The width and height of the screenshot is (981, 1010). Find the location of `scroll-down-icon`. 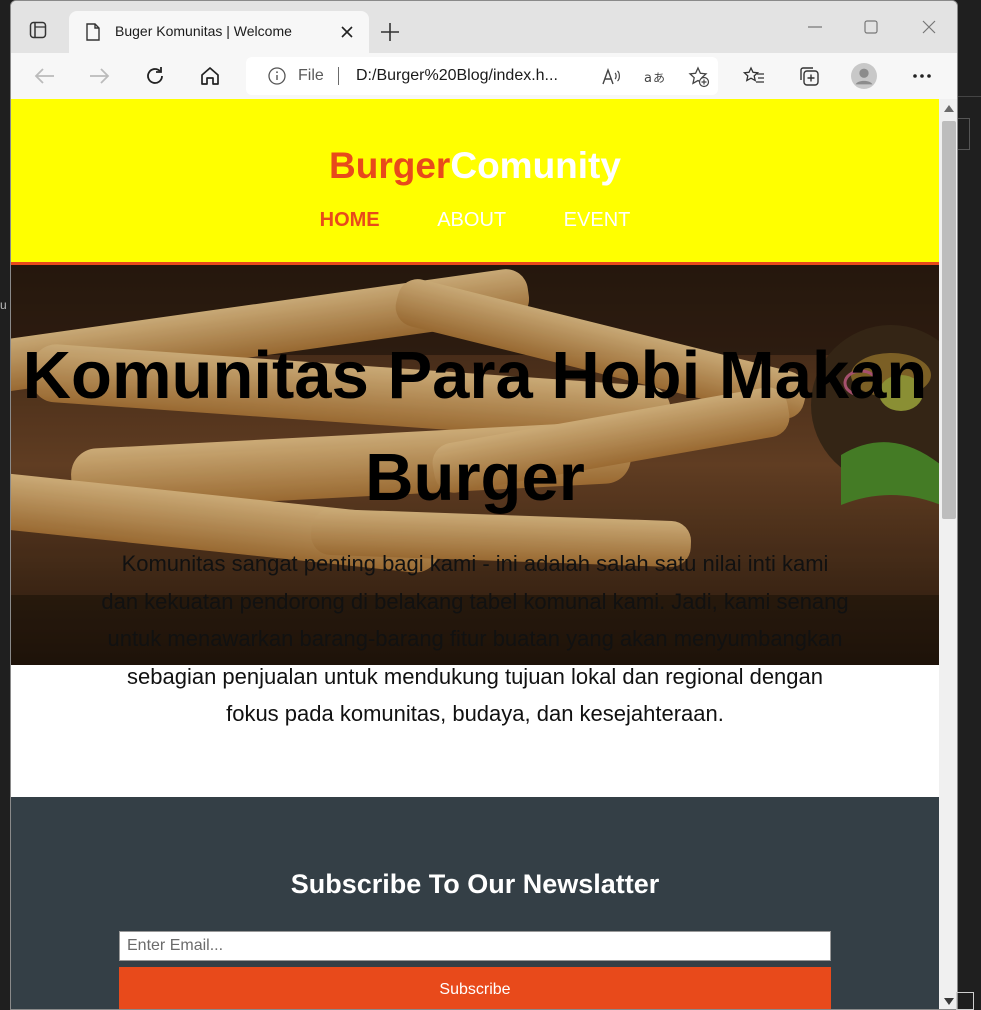

scroll-down-icon is located at coordinates (949, 1001).